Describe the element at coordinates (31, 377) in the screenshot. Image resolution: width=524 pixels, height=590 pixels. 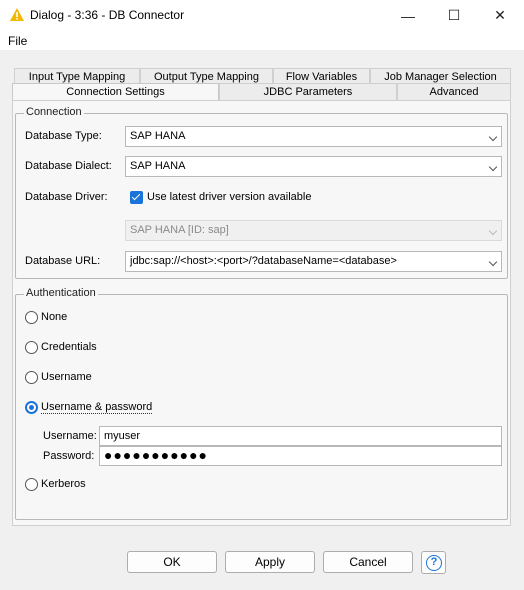
I see `auth-username-radio` at that location.